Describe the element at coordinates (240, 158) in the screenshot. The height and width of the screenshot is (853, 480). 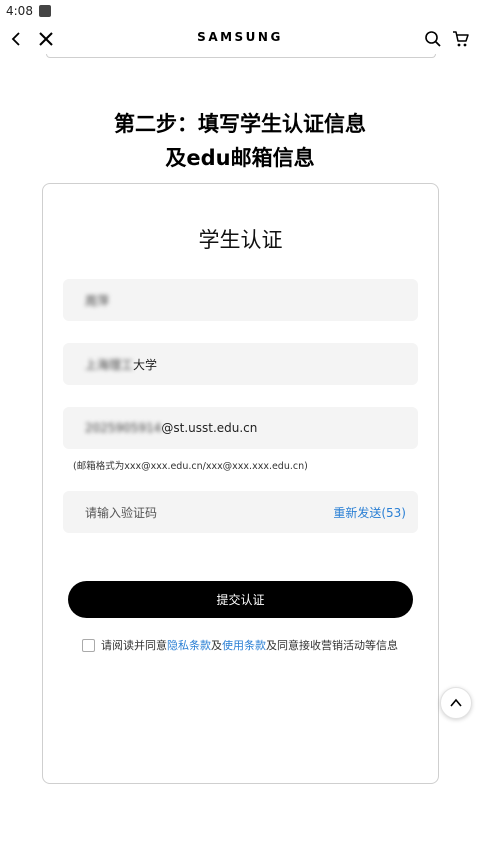
I see `step-title-line2: 及edu邮箱信息` at that location.